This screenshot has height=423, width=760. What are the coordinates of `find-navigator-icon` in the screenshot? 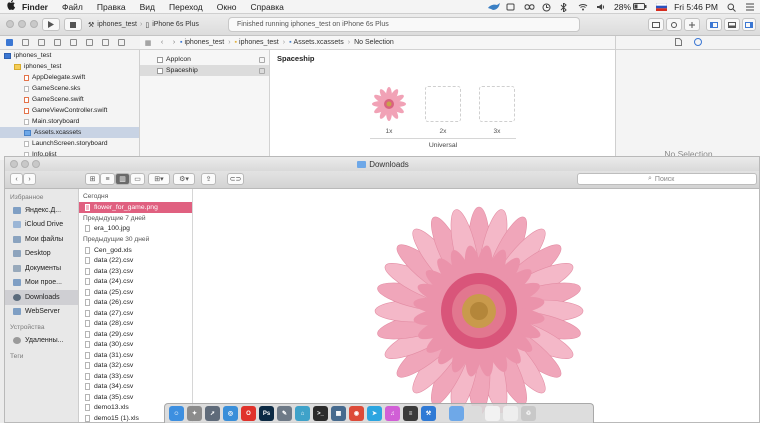 It's located at (41, 42).